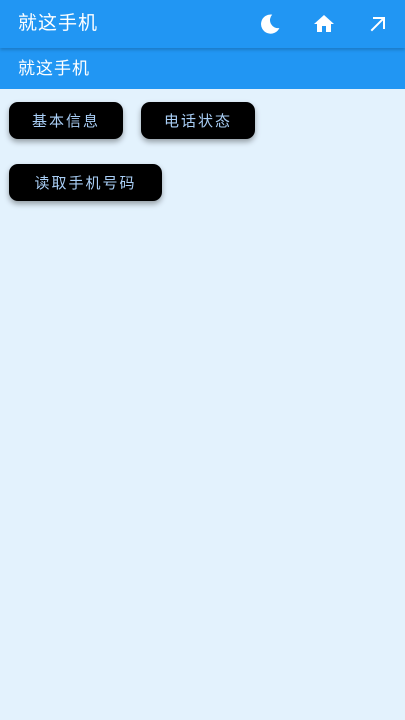 The width and height of the screenshot is (405, 720). What do you see at coordinates (66, 120) in the screenshot?
I see `basic-info-button: 基本信息` at bounding box center [66, 120].